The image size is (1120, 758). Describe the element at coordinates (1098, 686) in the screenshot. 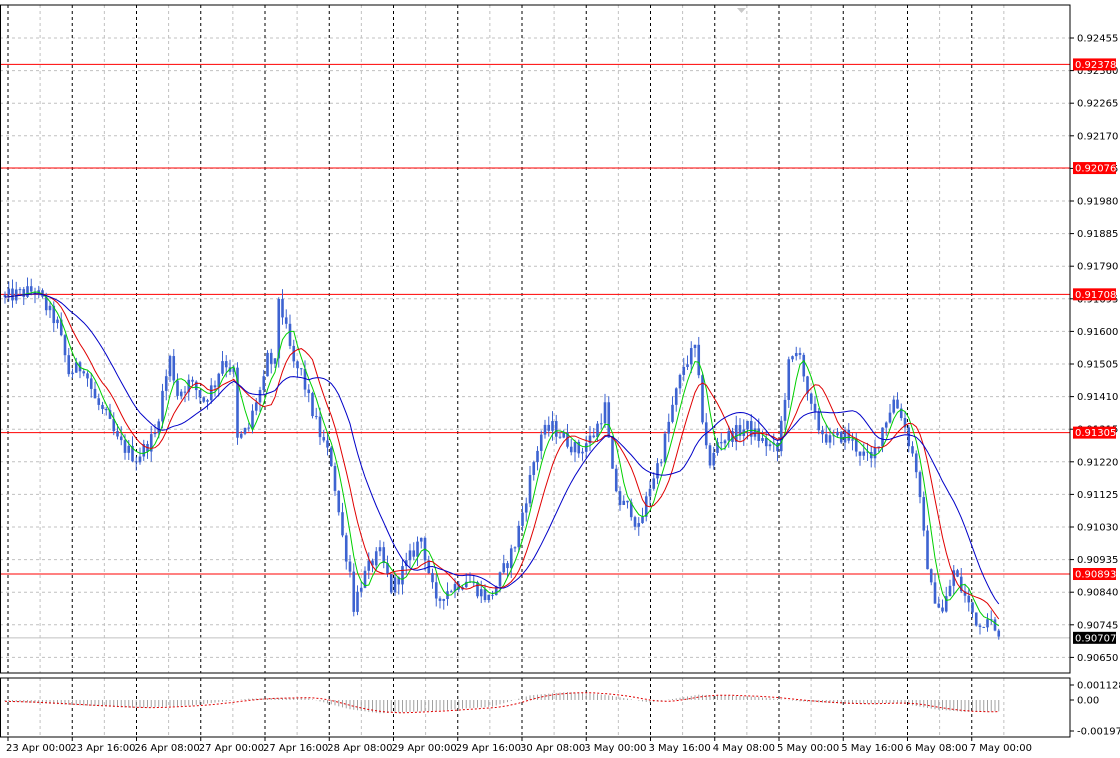

I see `osc-y-tick-label: 0.001128` at that location.